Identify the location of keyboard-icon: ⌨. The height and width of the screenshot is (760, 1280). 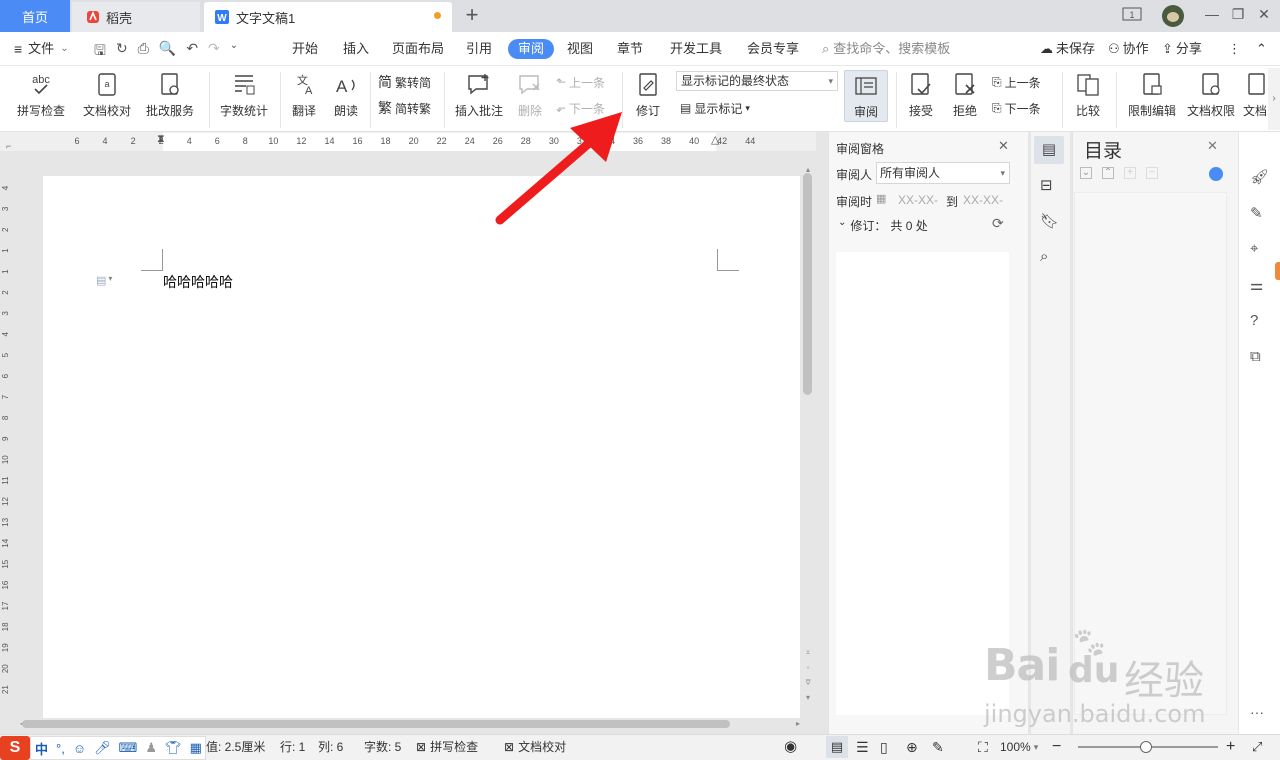
(128, 748).